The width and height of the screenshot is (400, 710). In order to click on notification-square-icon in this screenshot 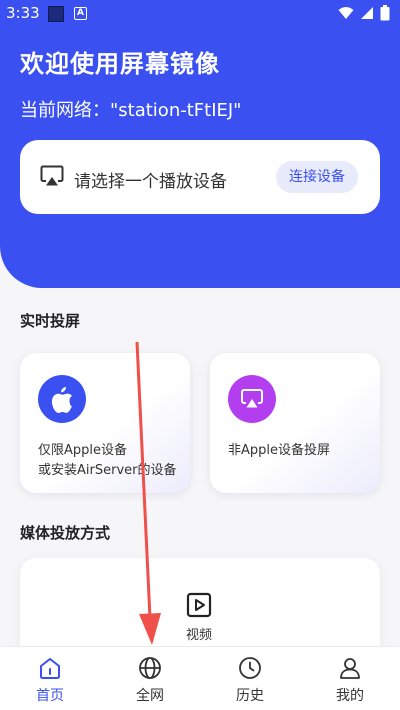, I will do `click(56, 14)`.